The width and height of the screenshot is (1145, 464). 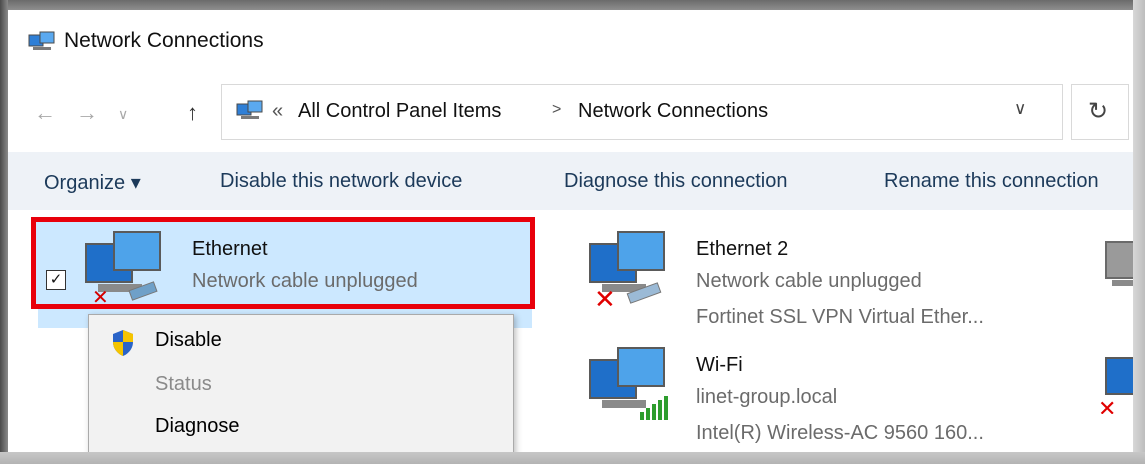 What do you see at coordinates (92, 182) in the screenshot?
I see `organize-button: Organize ▾` at bounding box center [92, 182].